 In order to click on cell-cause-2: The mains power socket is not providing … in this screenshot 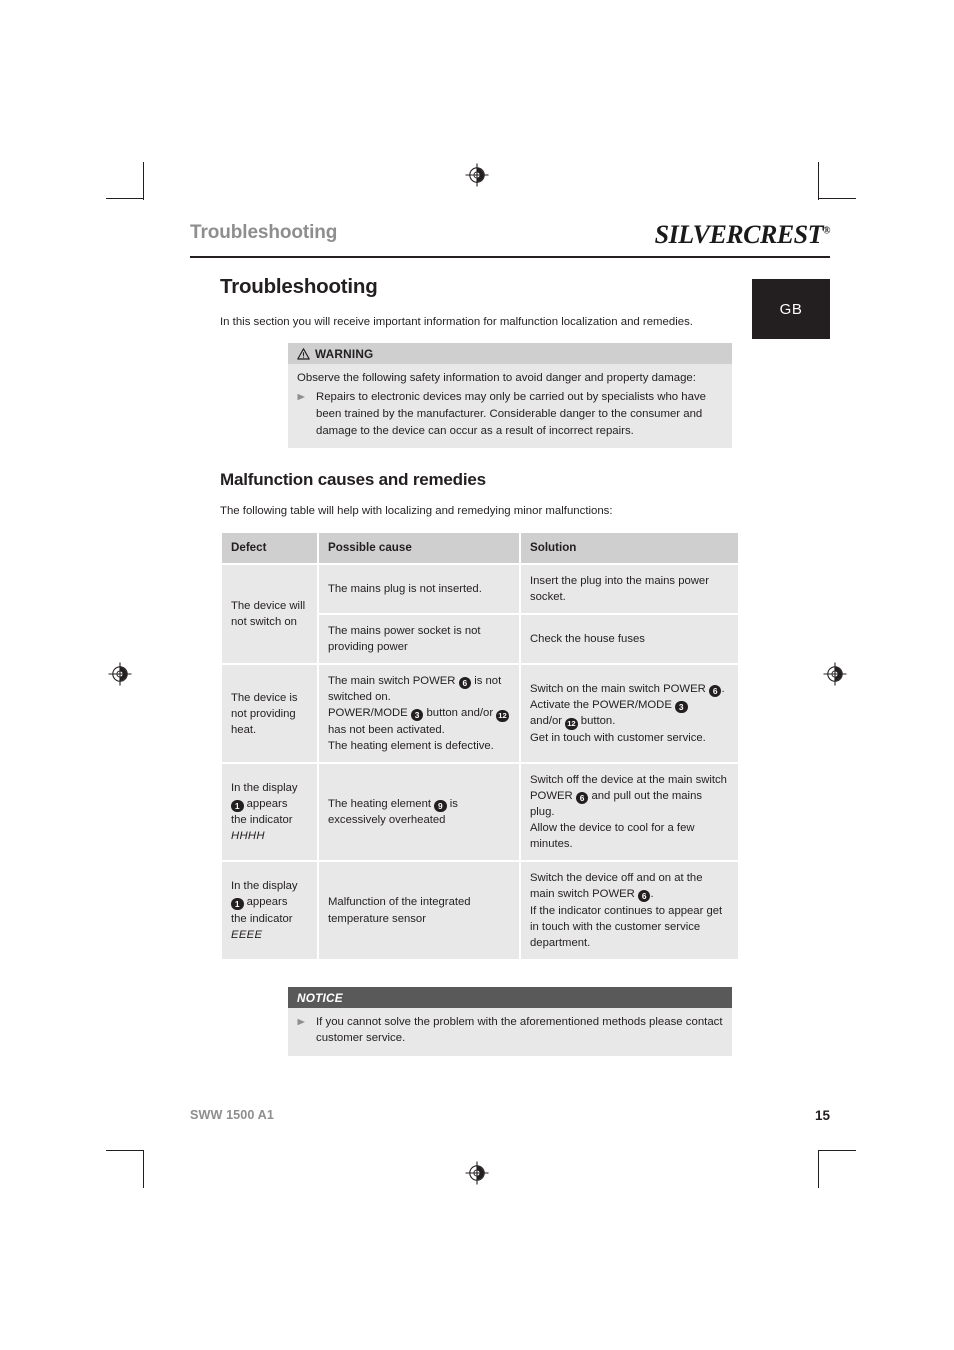, I will do `click(419, 639)`.